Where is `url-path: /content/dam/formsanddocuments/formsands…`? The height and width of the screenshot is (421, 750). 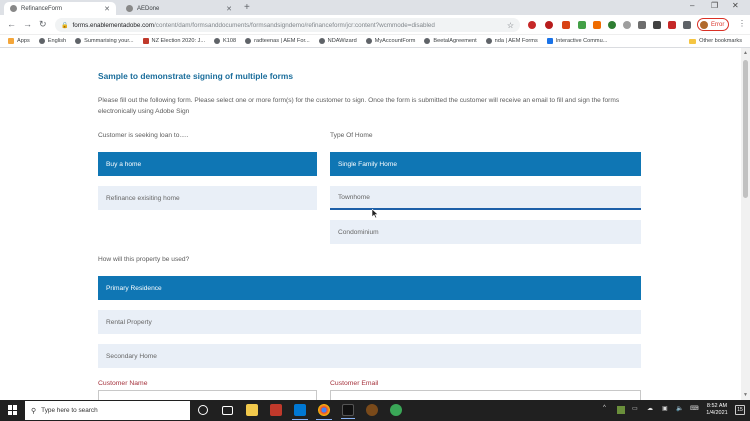 url-path: /content/dam/formsanddocuments/formsands… is located at coordinates (294, 25).